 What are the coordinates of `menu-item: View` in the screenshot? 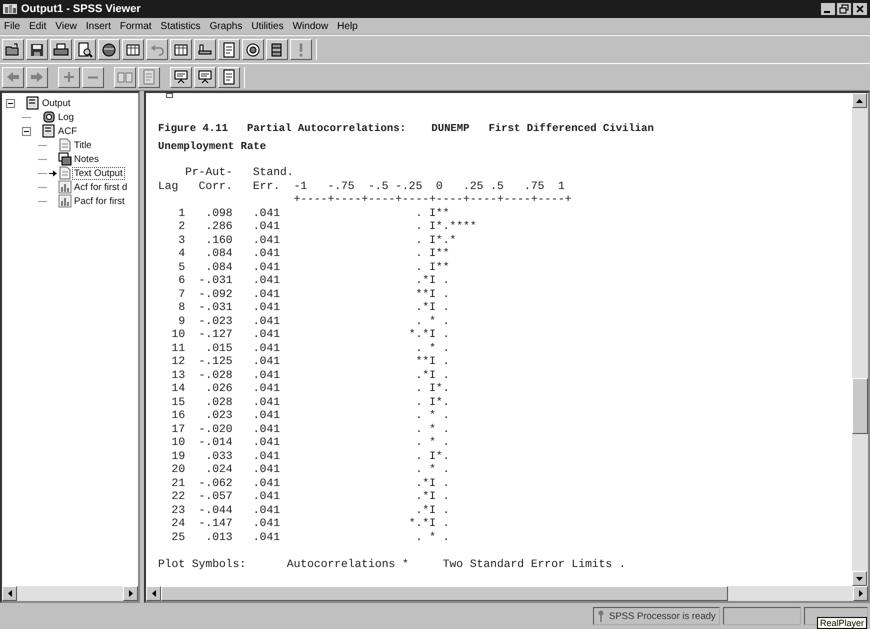 It's located at (66, 26).